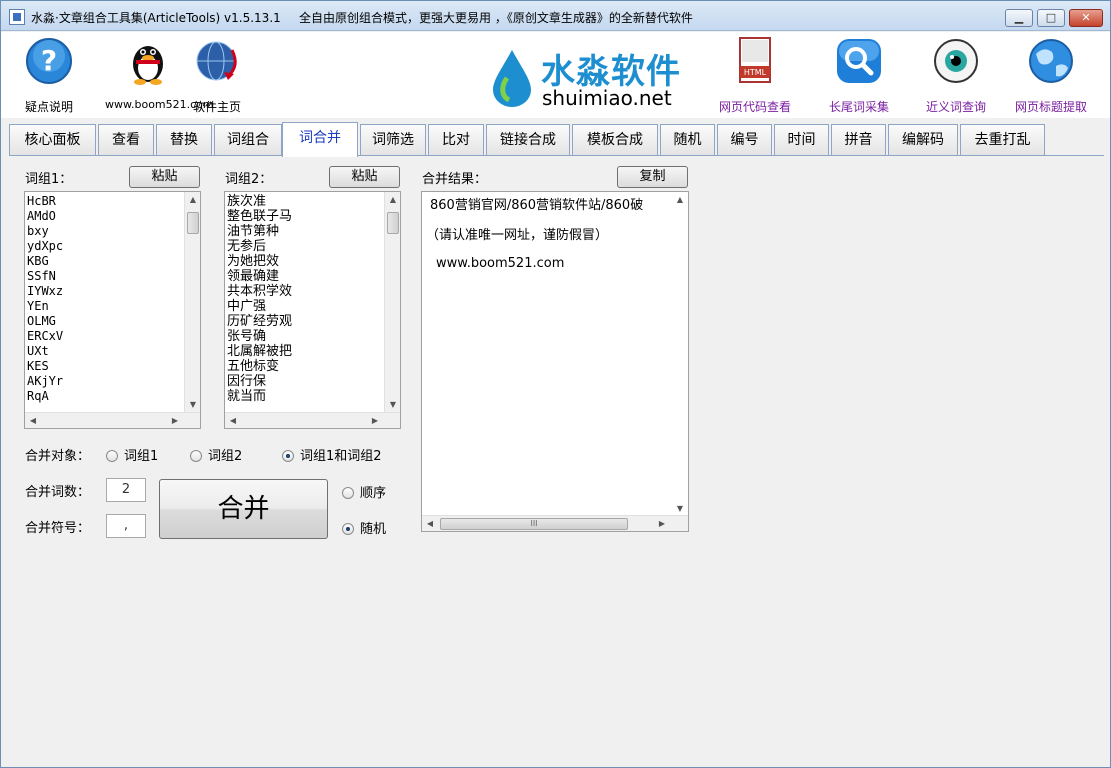 The image size is (1111, 768). What do you see at coordinates (680, 354) in the screenshot?
I see `result-vscroll: ▲ ▼` at bounding box center [680, 354].